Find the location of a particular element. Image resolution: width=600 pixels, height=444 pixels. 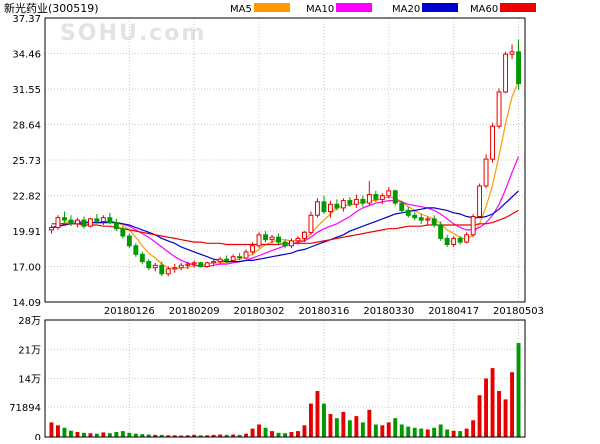

volume-tick-label: 14万 is located at coordinates (29, 380).